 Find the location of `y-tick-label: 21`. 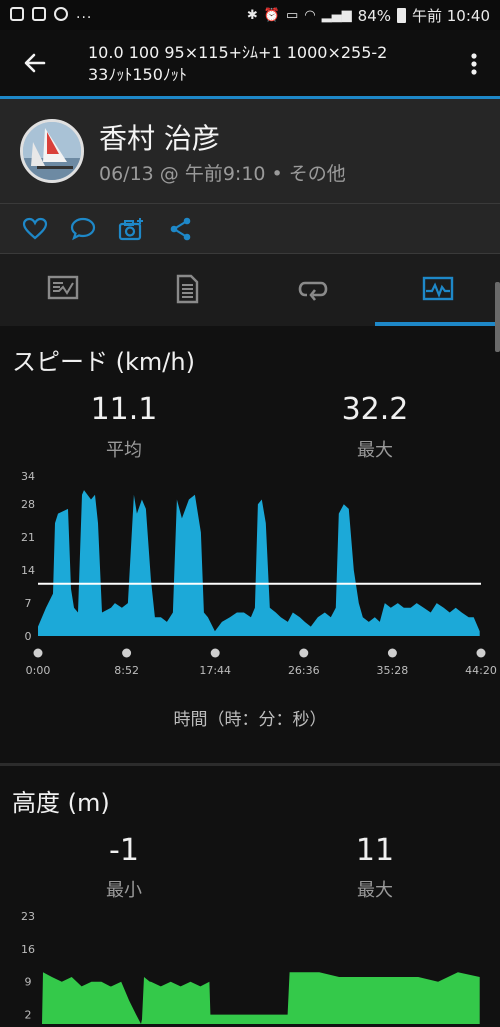

y-tick-label: 21 is located at coordinates (28, 537).